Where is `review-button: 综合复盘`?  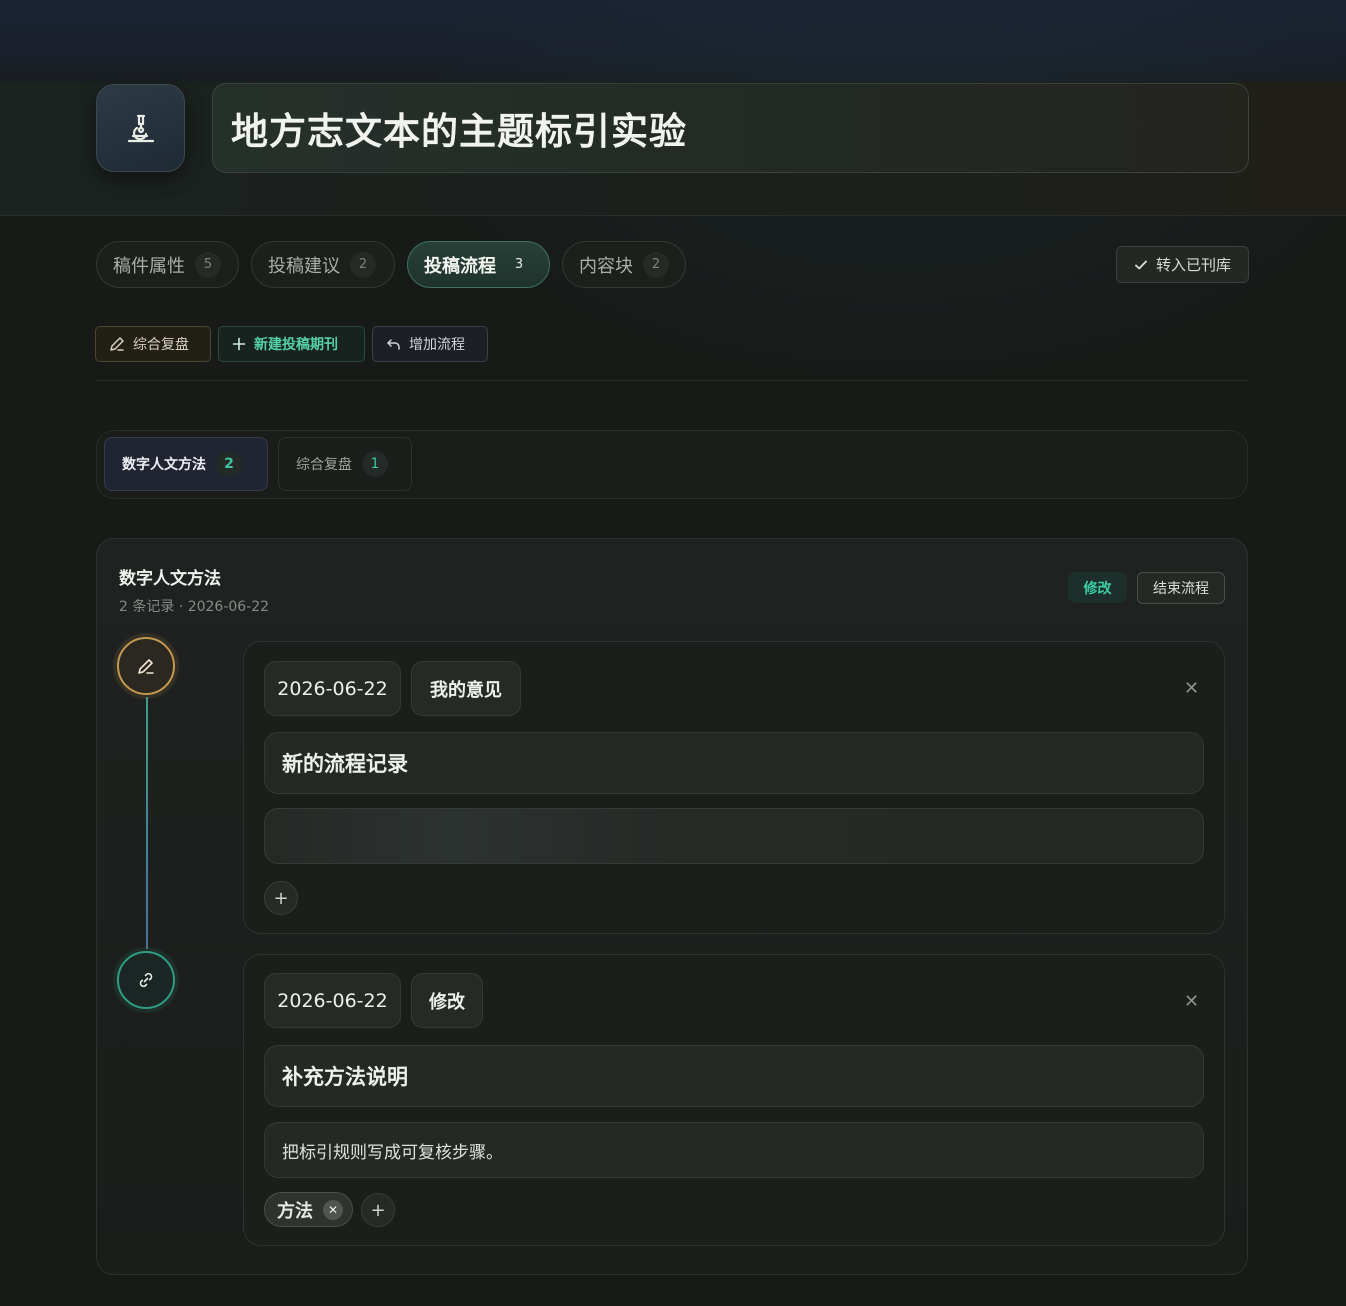
review-button: 综合复盘 is located at coordinates (153, 344).